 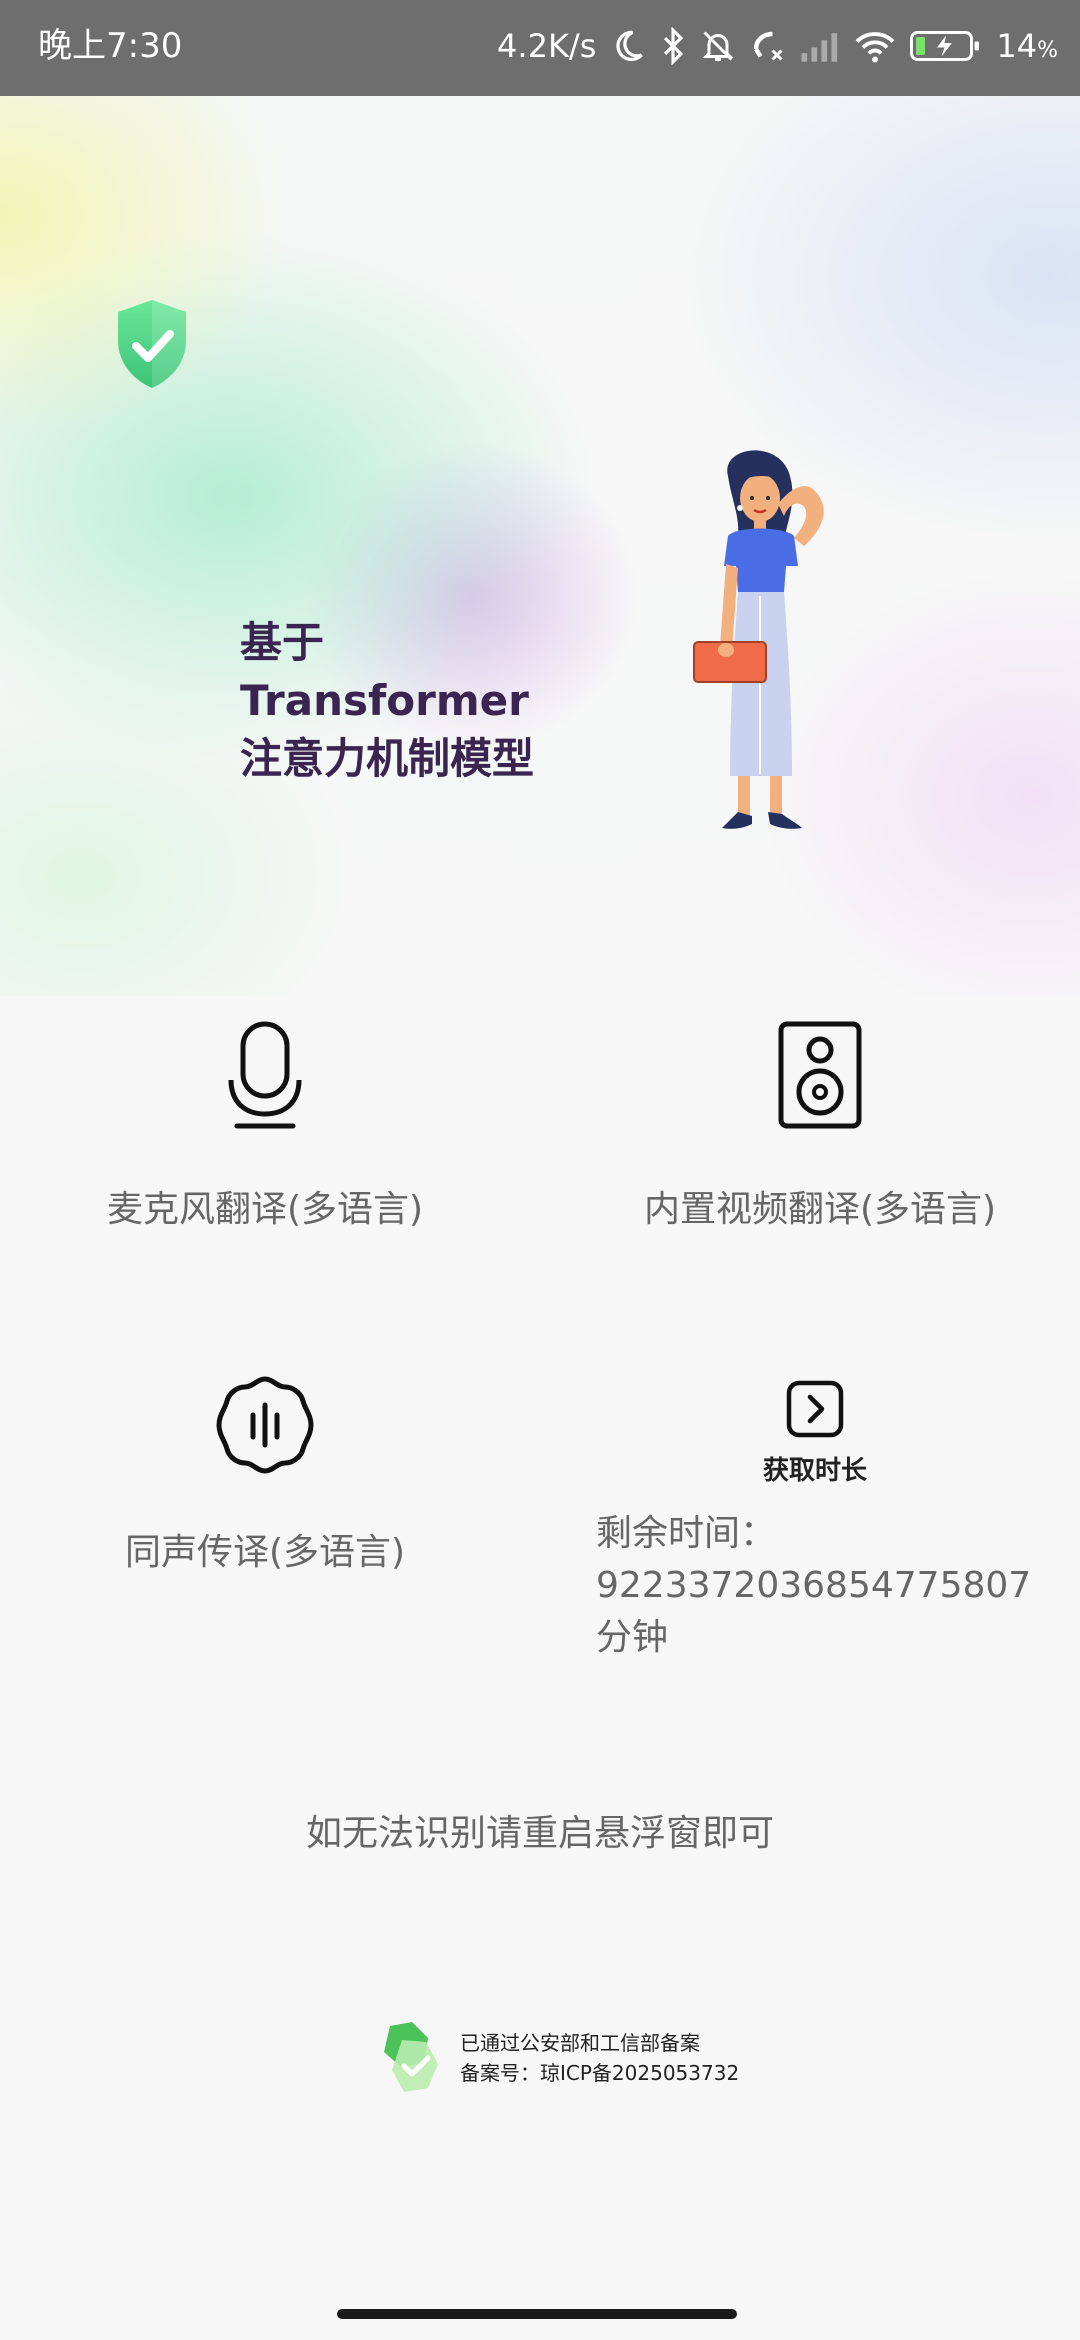 What do you see at coordinates (537, 2314) in the screenshot?
I see `home-indicator` at bounding box center [537, 2314].